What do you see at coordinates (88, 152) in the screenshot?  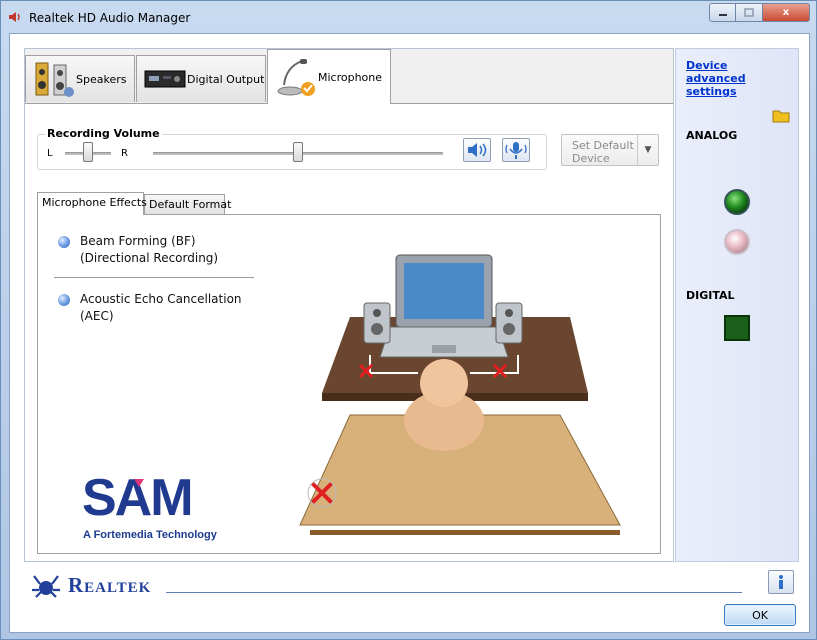 I see `balance-slider-thumb` at bounding box center [88, 152].